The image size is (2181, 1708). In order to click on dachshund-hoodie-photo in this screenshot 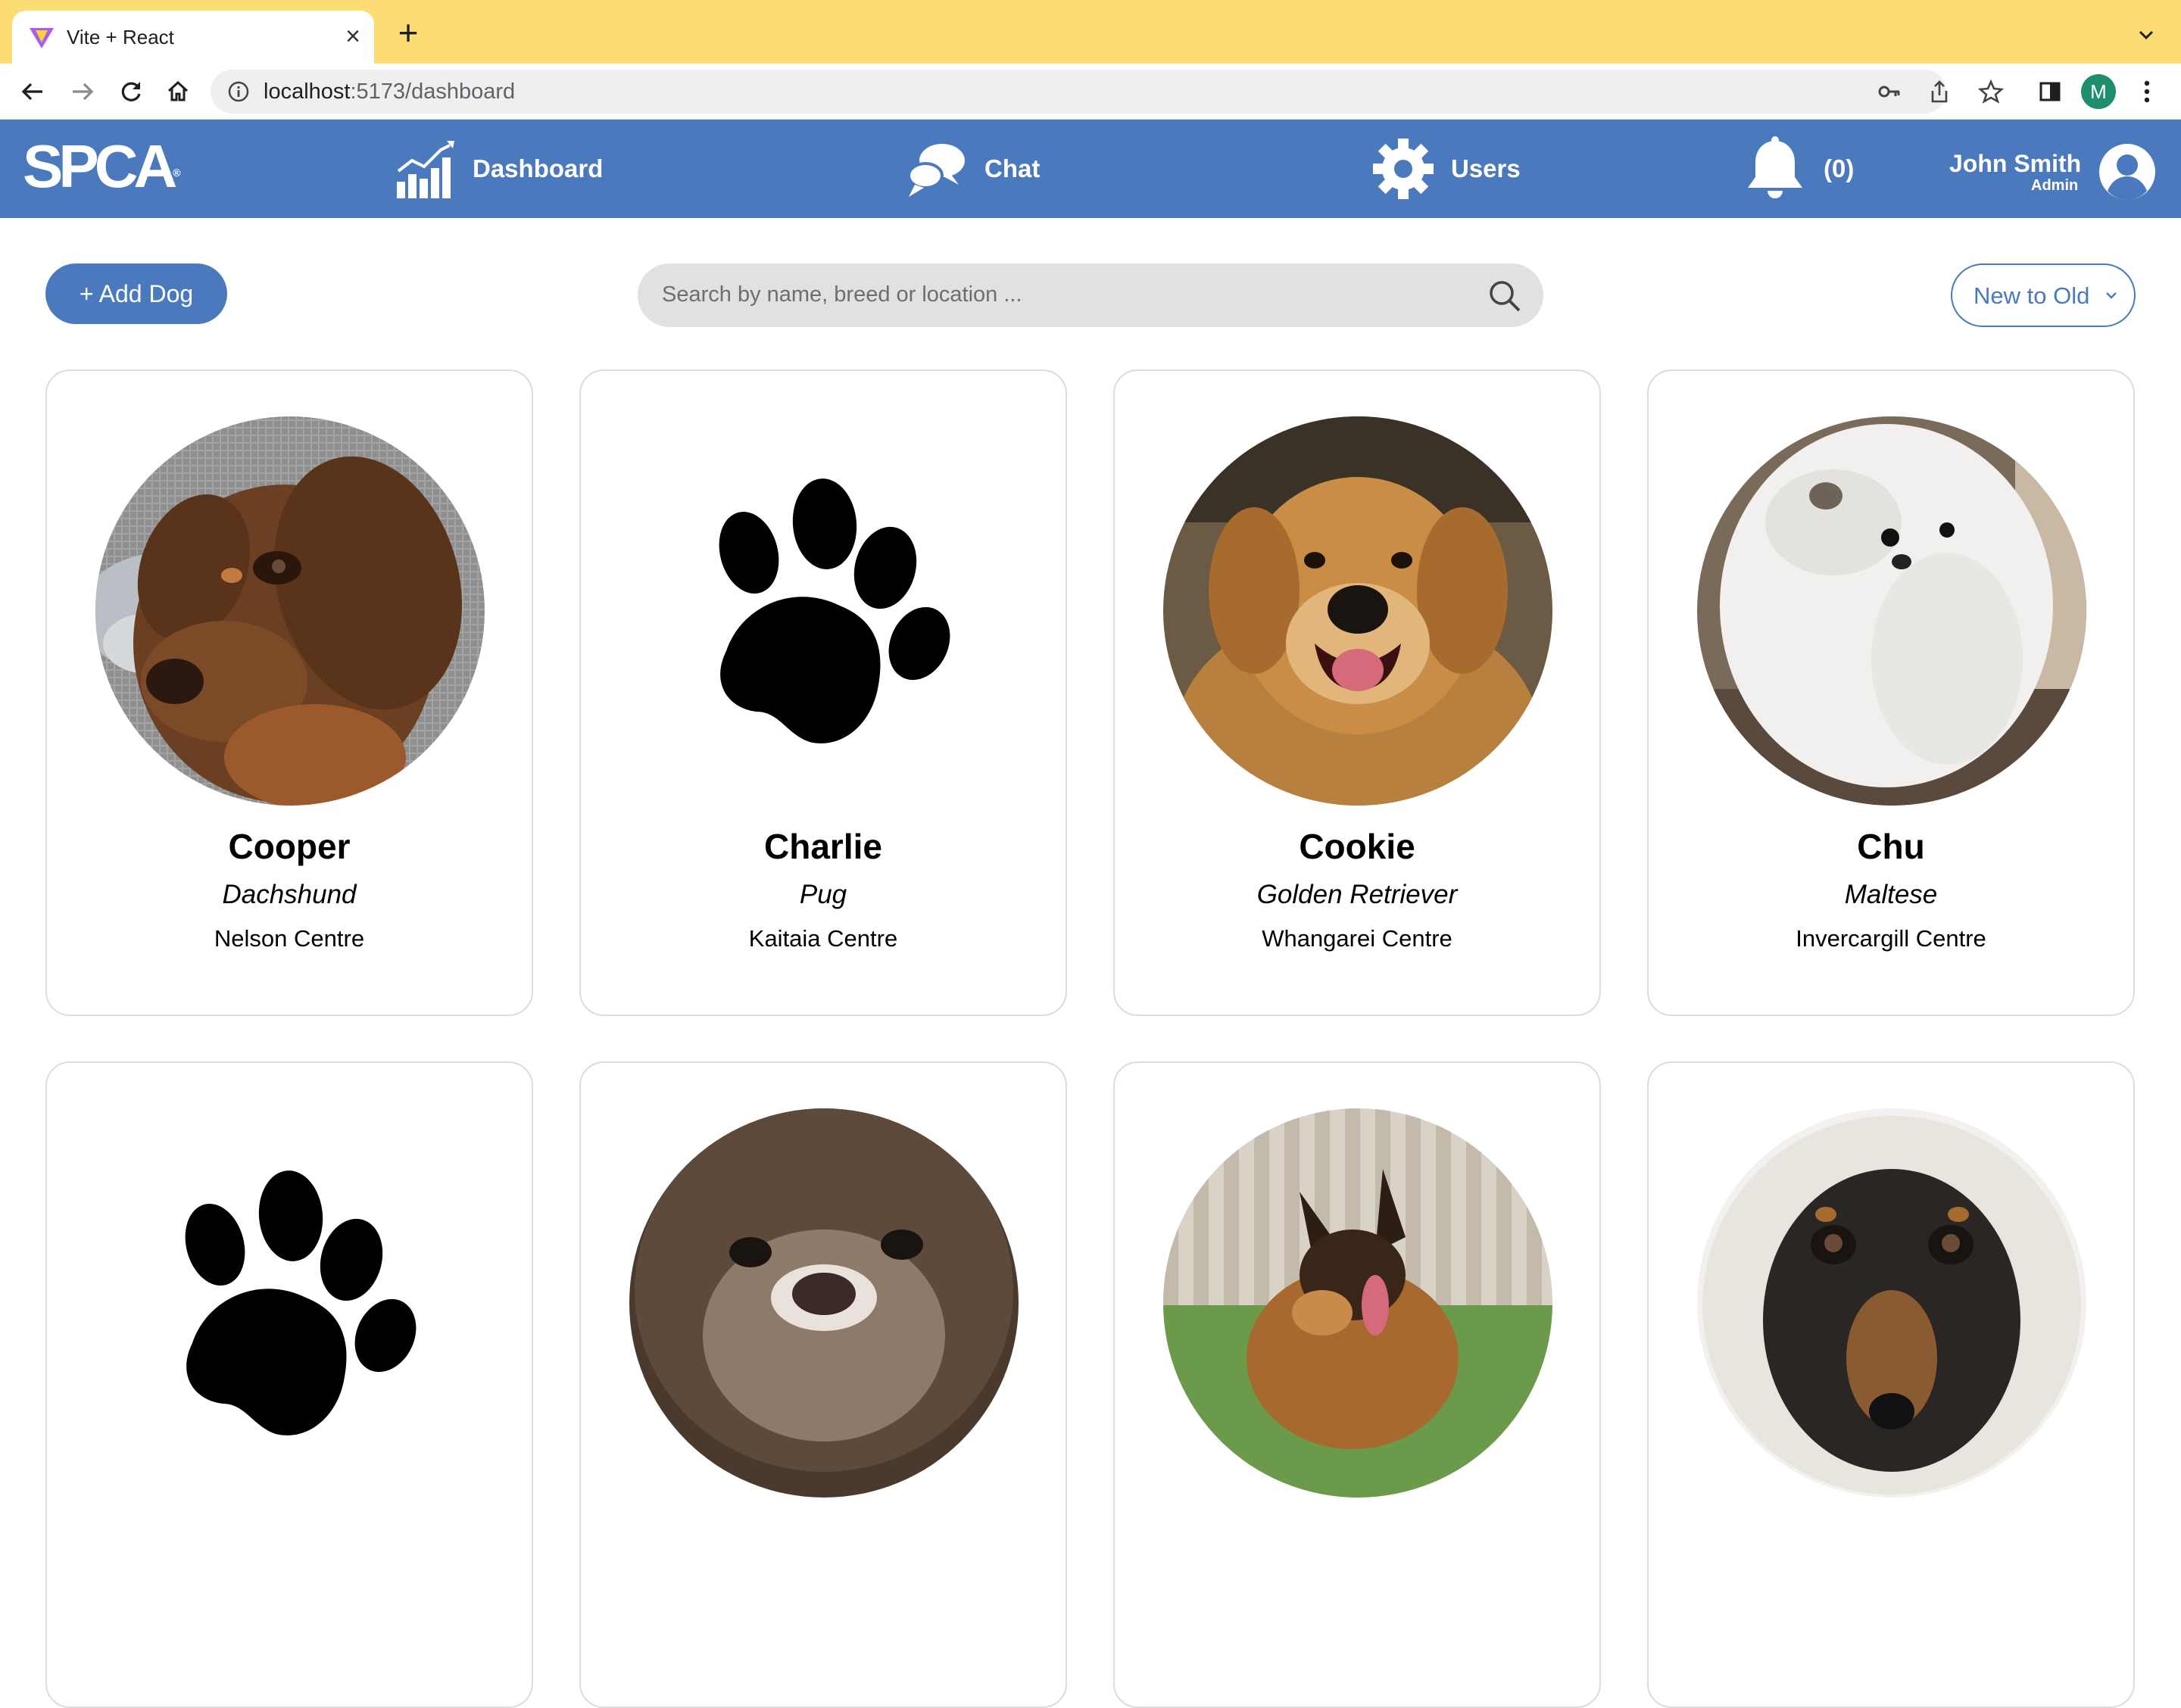, I will do `click(1891, 1303)`.